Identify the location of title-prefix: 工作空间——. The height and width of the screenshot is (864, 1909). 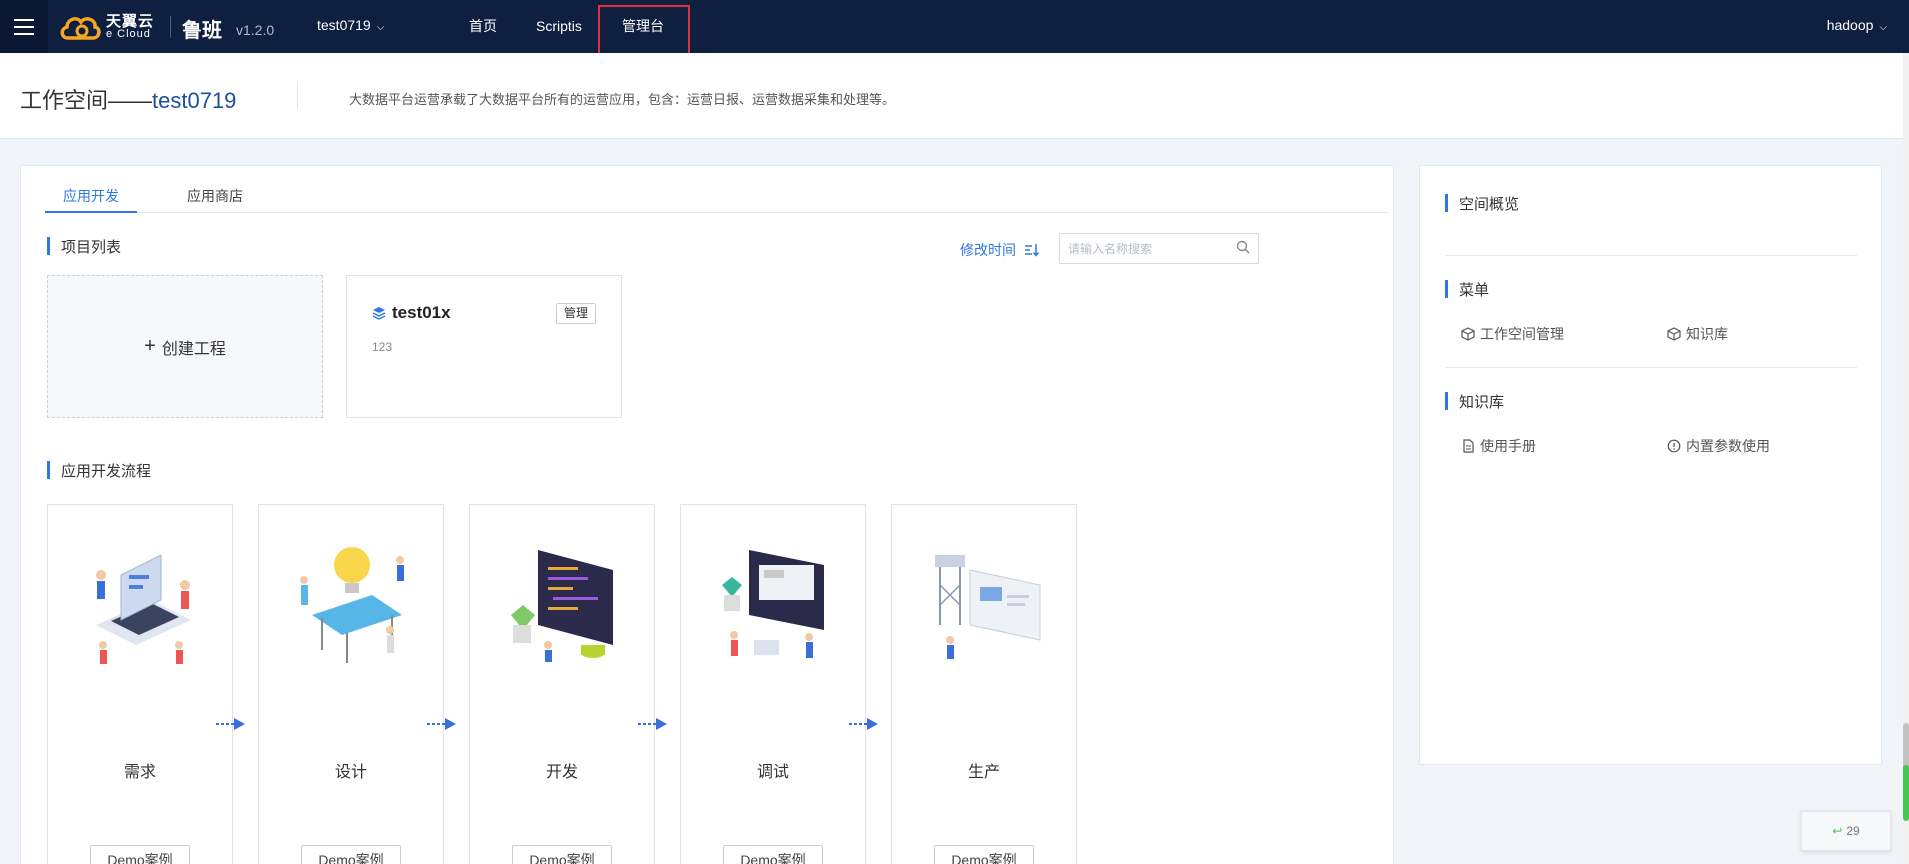
(86, 100).